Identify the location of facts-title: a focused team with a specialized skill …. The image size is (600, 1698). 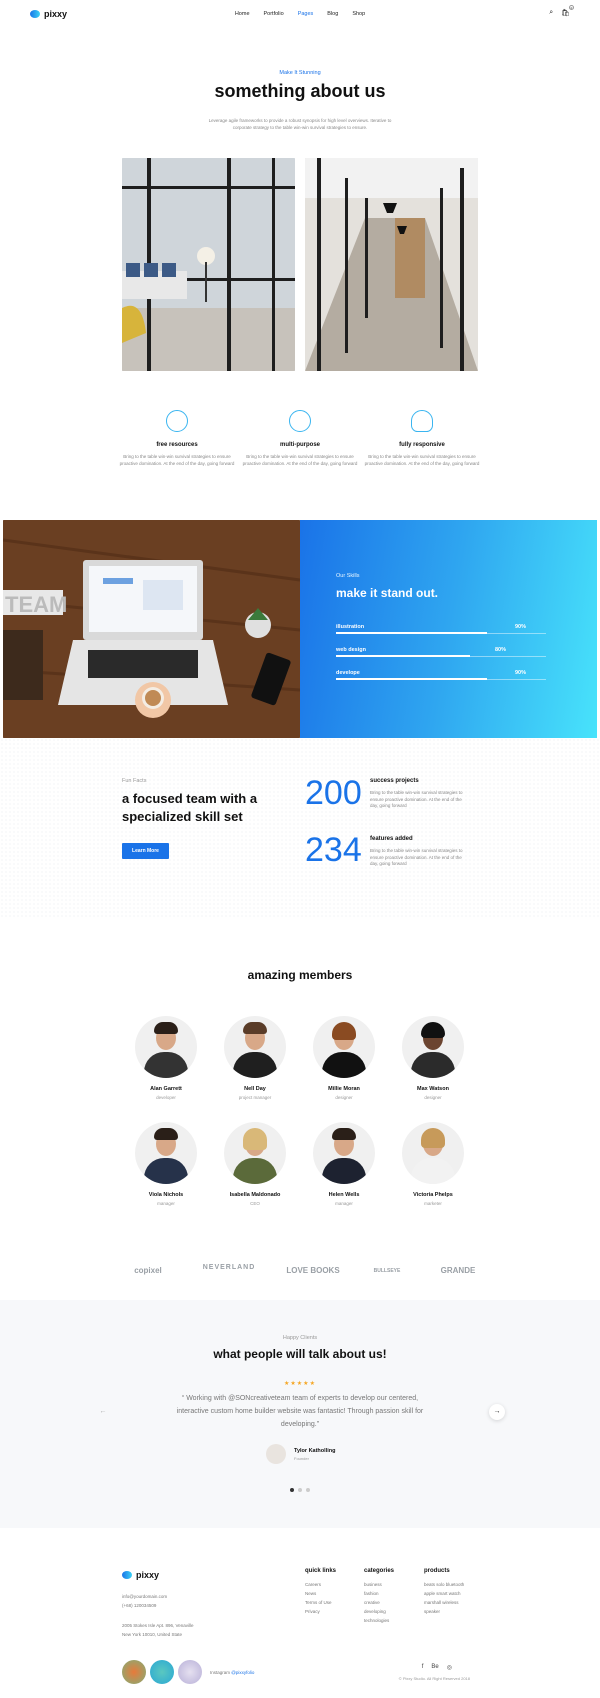
(190, 807).